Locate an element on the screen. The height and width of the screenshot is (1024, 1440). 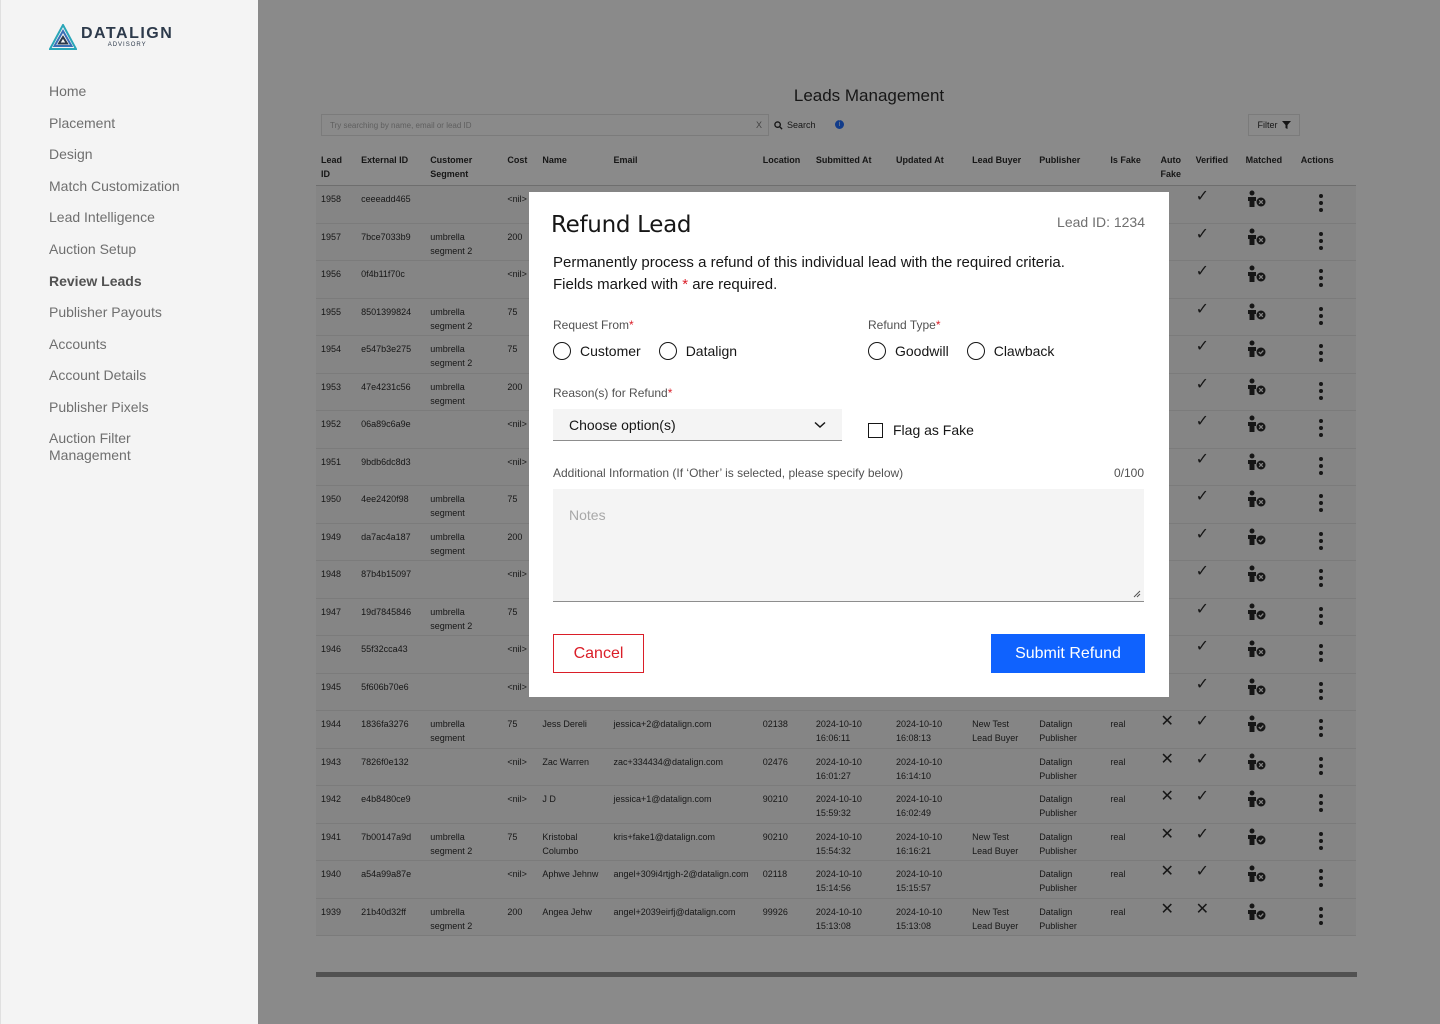
reasons-dropdown: Choose option(s) is located at coordinates (697, 425).